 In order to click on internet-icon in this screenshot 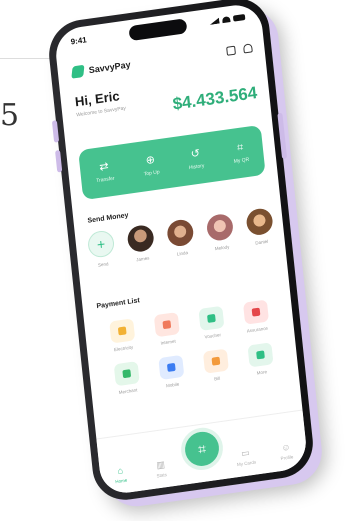, I will do `click(166, 325)`.